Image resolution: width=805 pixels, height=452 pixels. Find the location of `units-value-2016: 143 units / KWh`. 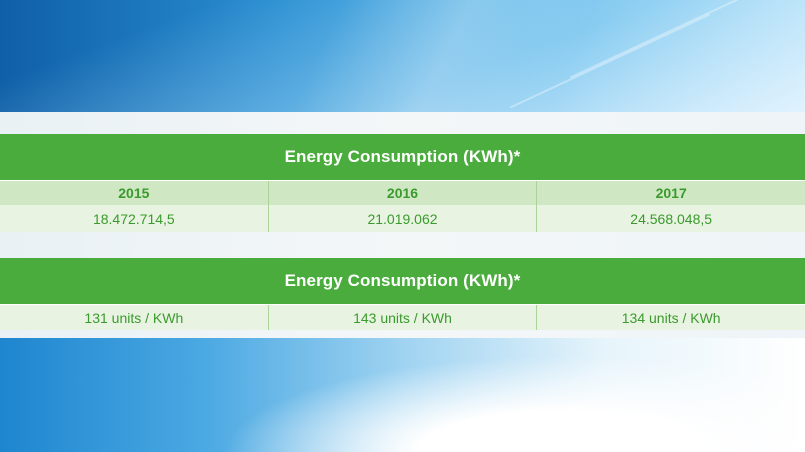

units-value-2016: 143 units / KWh is located at coordinates (403, 317).